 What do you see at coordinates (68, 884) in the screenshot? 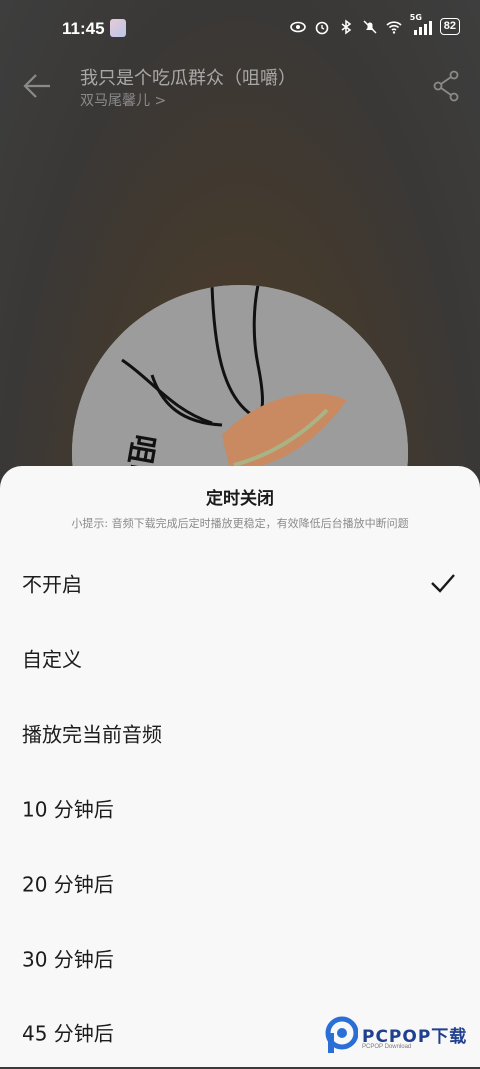
I see `option-label: 20 分钟后` at bounding box center [68, 884].